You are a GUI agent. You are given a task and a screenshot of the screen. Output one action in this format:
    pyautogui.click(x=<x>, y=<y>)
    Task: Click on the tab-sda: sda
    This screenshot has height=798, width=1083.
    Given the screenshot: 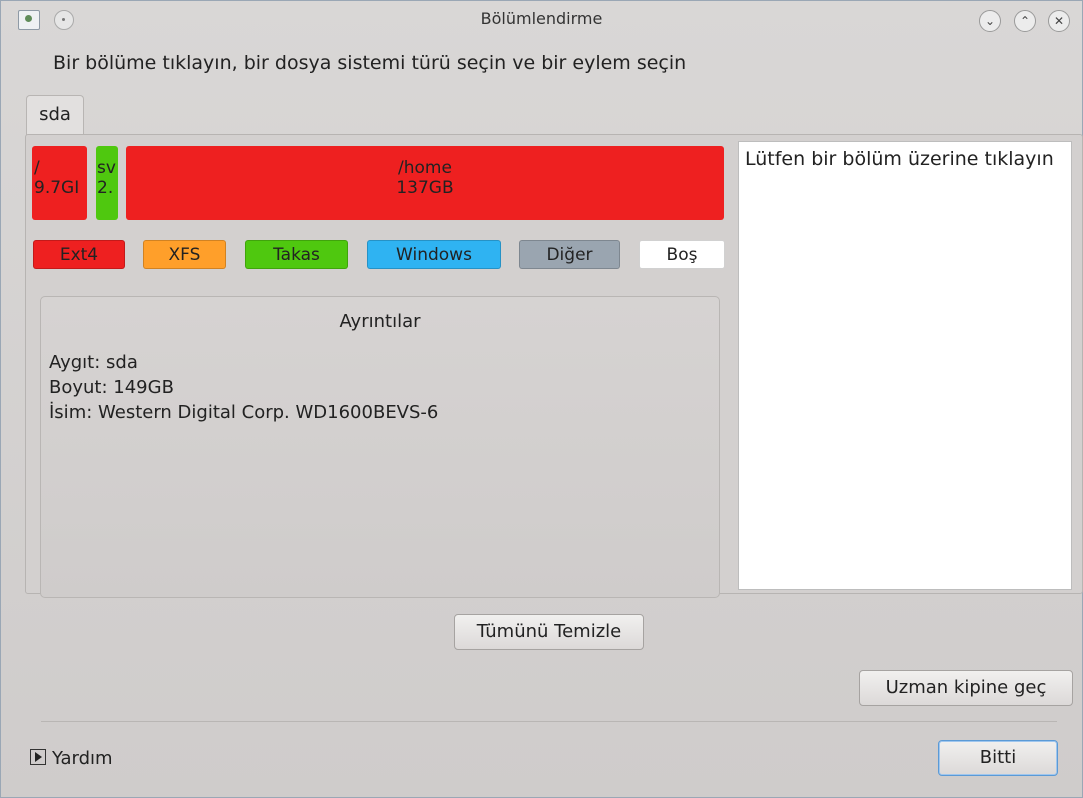 What is the action you would take?
    pyautogui.click(x=55, y=115)
    